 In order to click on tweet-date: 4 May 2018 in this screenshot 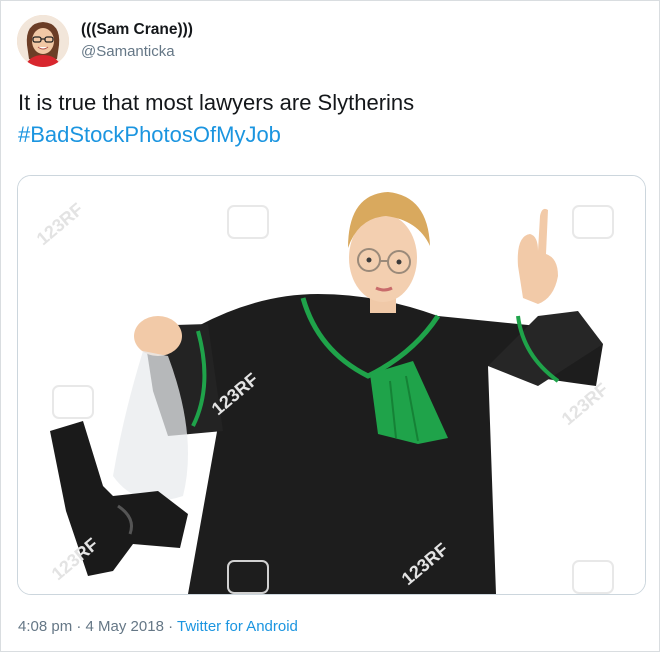, I will do `click(125, 626)`.